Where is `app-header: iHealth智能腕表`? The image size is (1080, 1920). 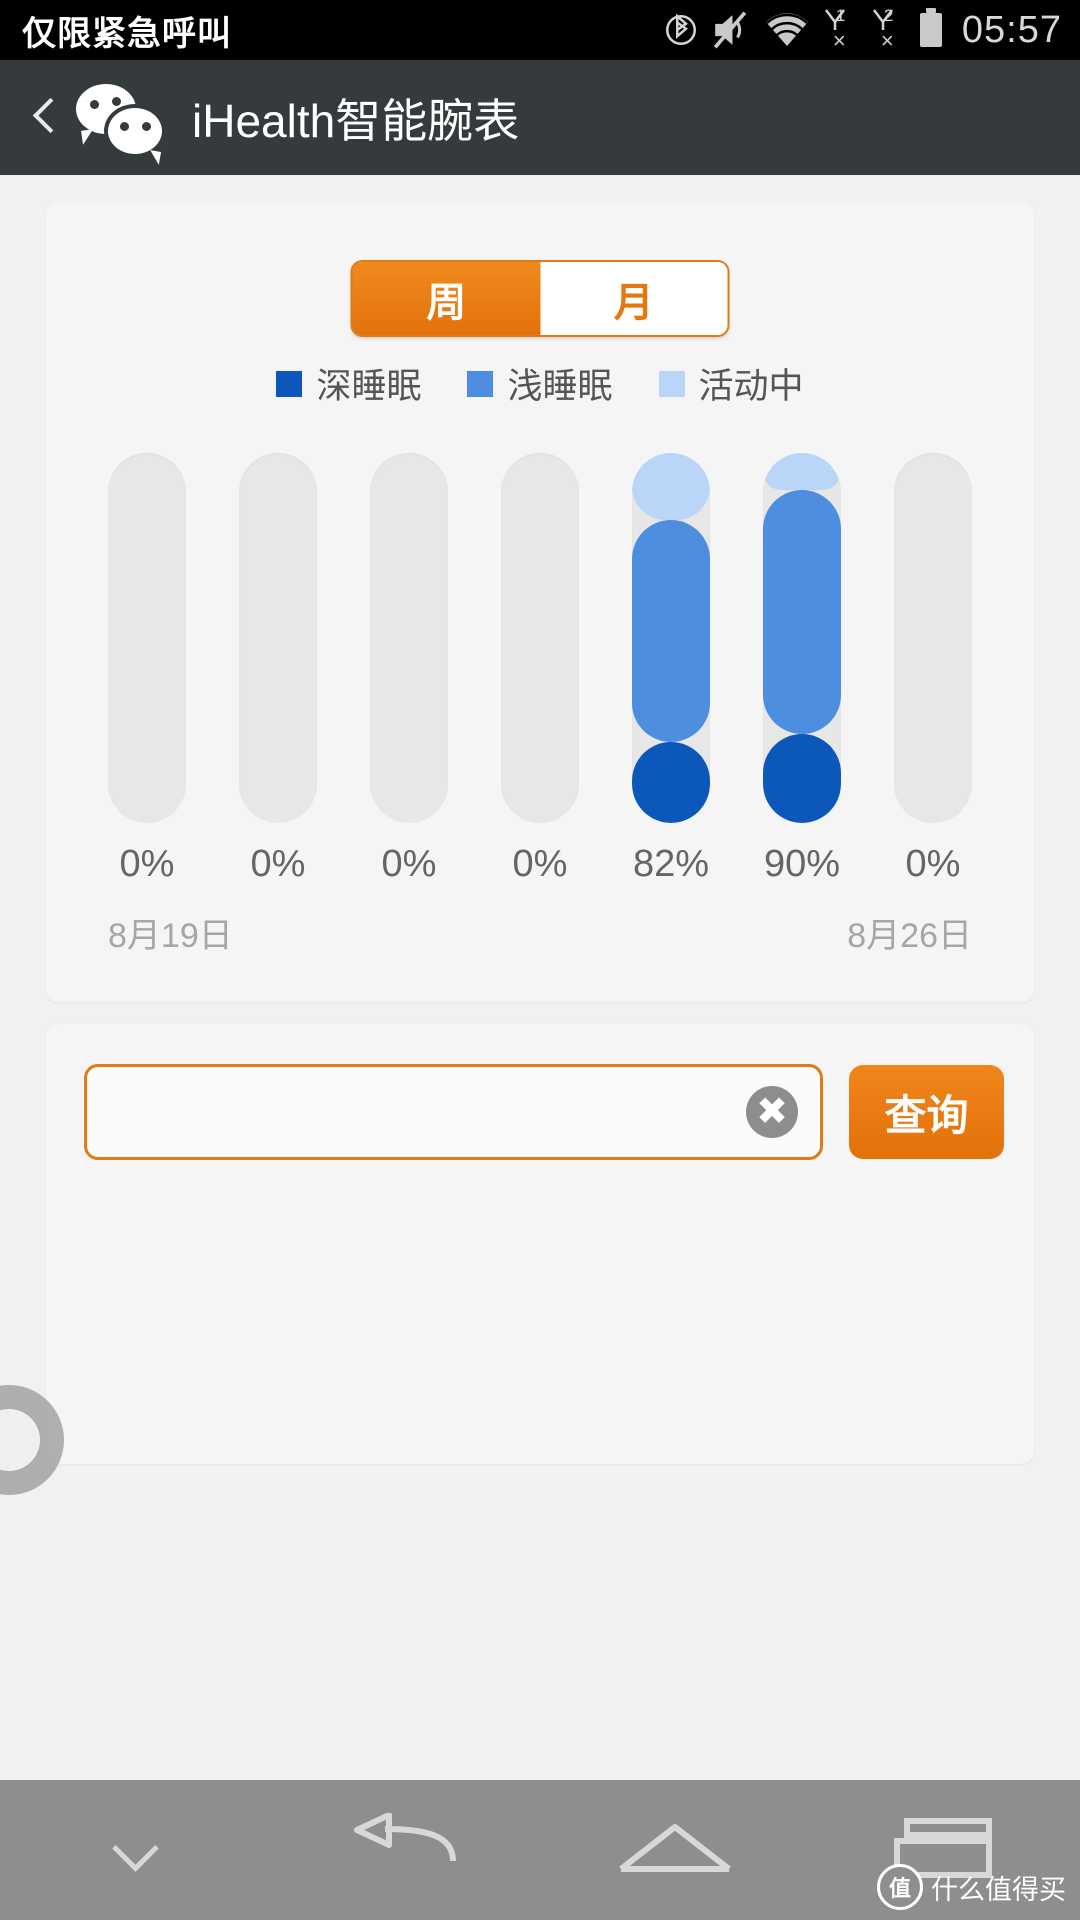 app-header: iHealth智能腕表 is located at coordinates (540, 117).